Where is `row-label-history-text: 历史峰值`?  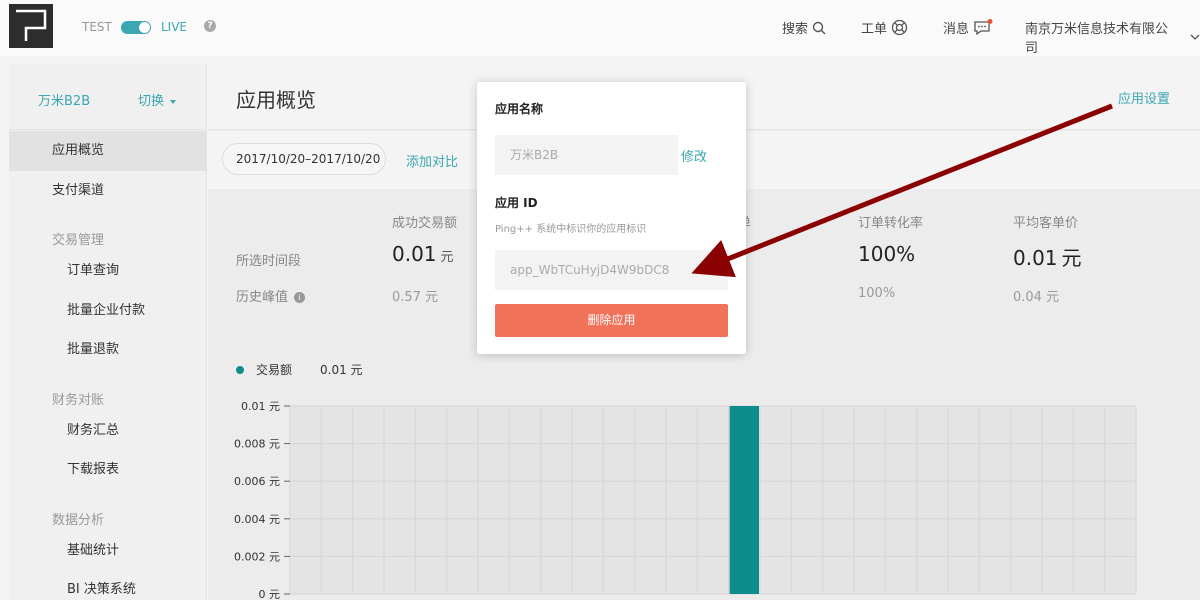
row-label-history-text: 历史峰值 is located at coordinates (262, 297).